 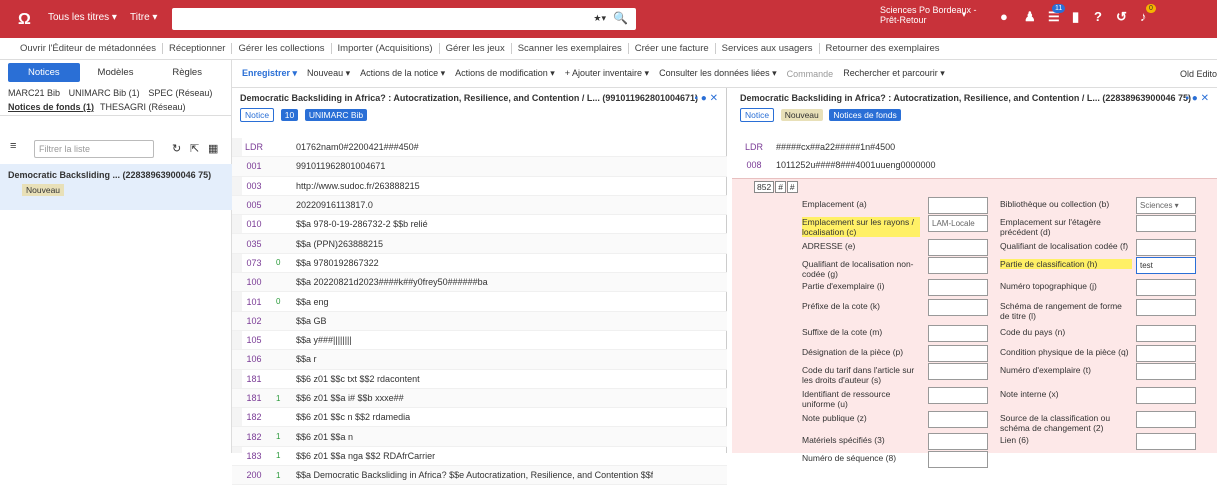 What do you see at coordinates (505, 73) in the screenshot?
I see `edit-actions-button: Actions de modification ▾` at bounding box center [505, 73].